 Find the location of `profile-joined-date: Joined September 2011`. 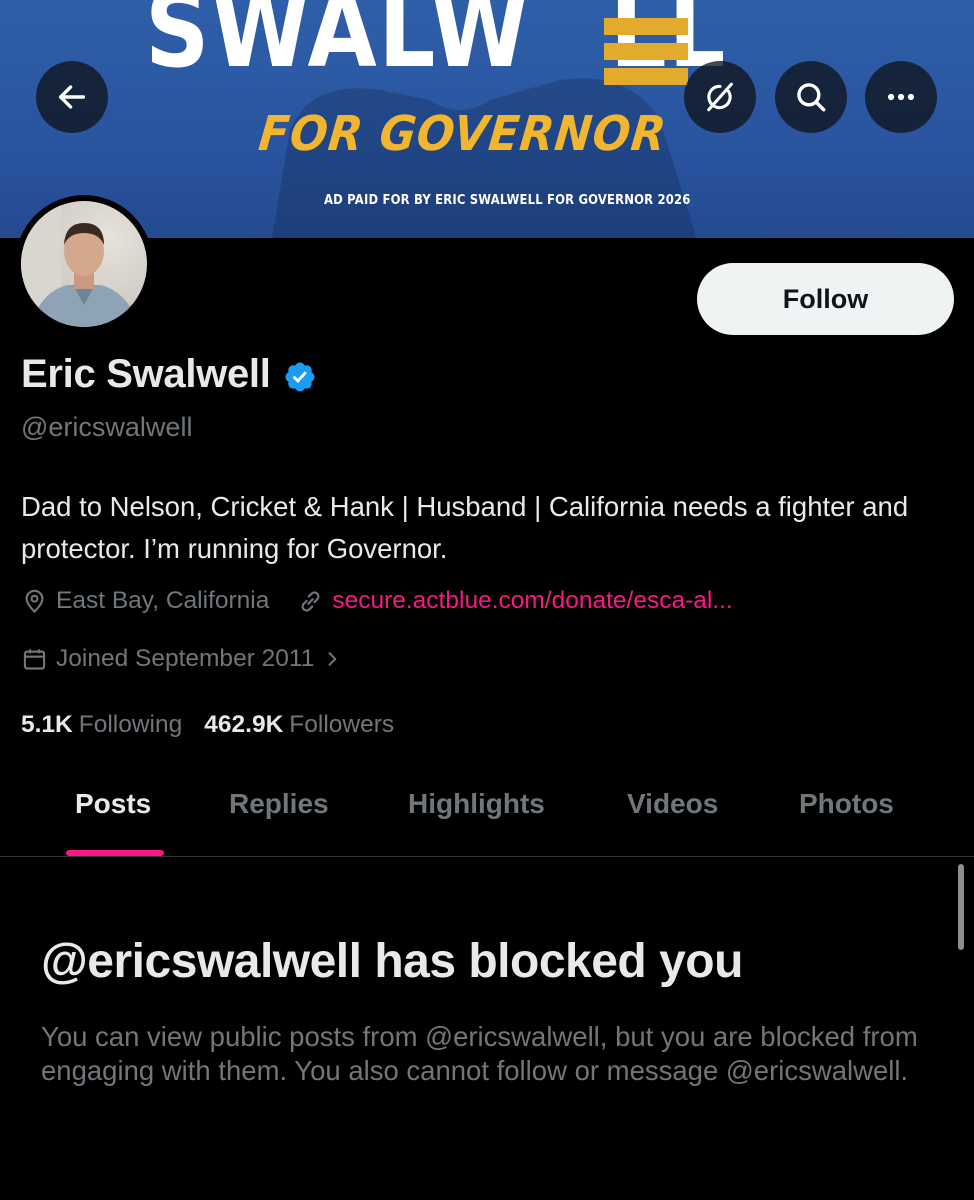

profile-joined-date: Joined September 2011 is located at coordinates (185, 658).